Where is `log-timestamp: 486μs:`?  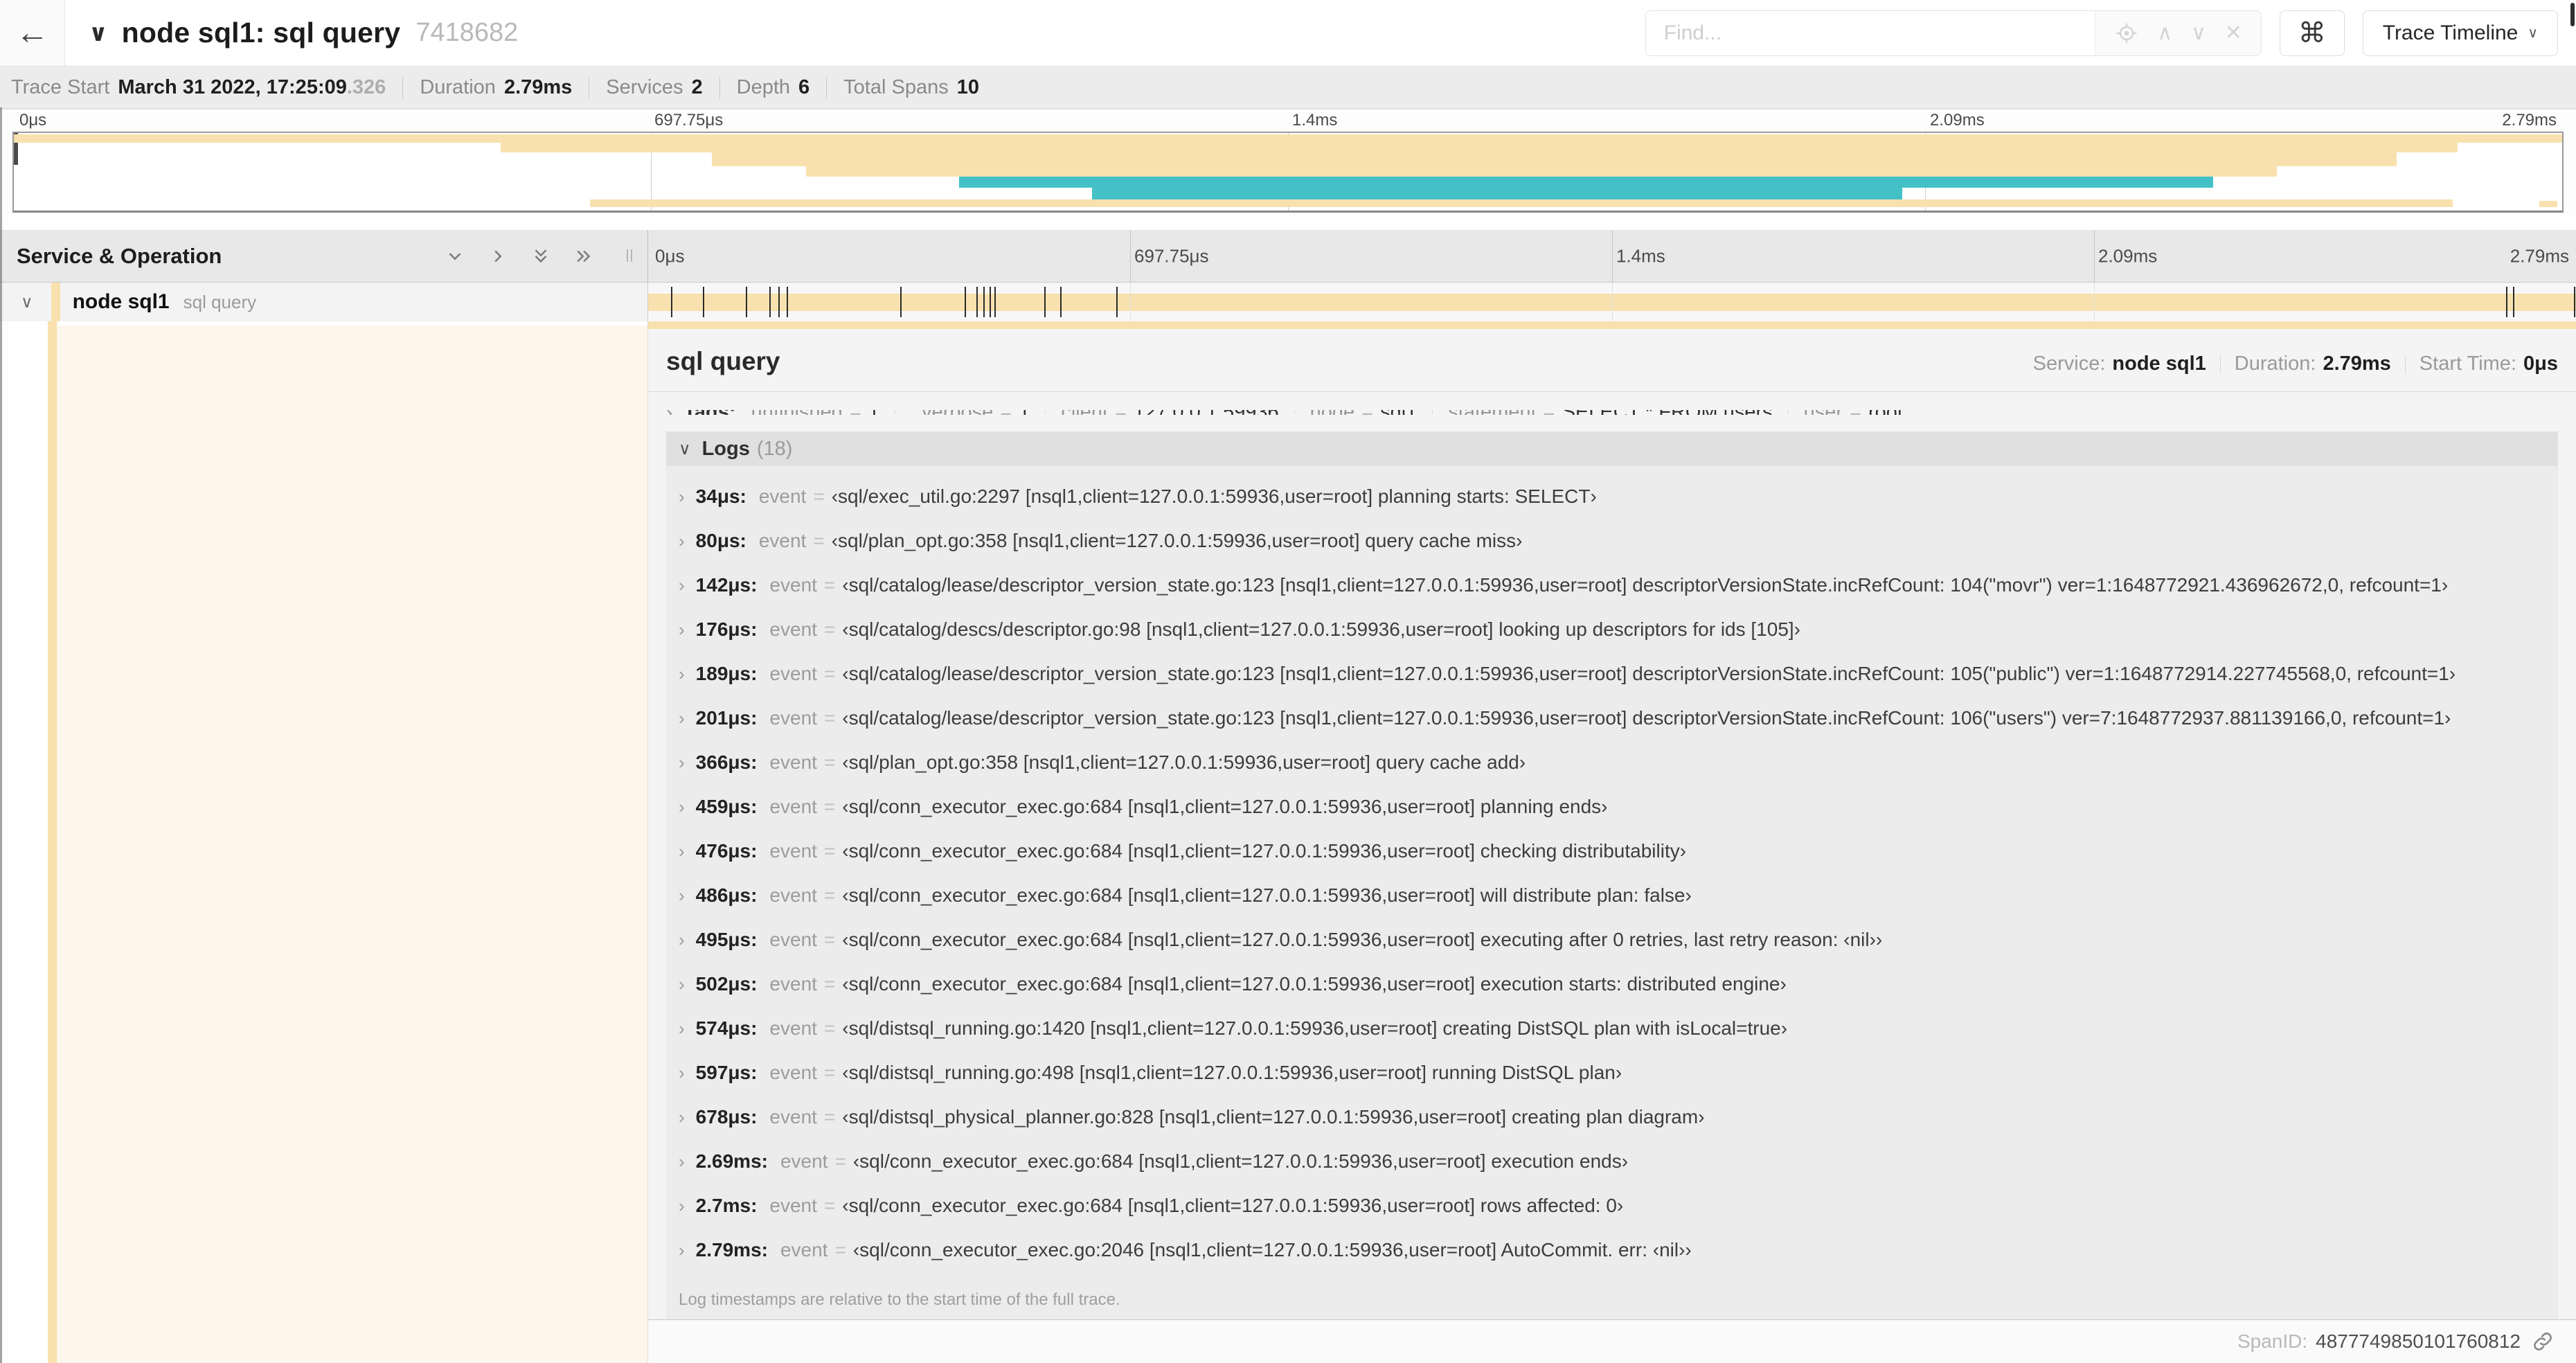 log-timestamp: 486μs: is located at coordinates (727, 895).